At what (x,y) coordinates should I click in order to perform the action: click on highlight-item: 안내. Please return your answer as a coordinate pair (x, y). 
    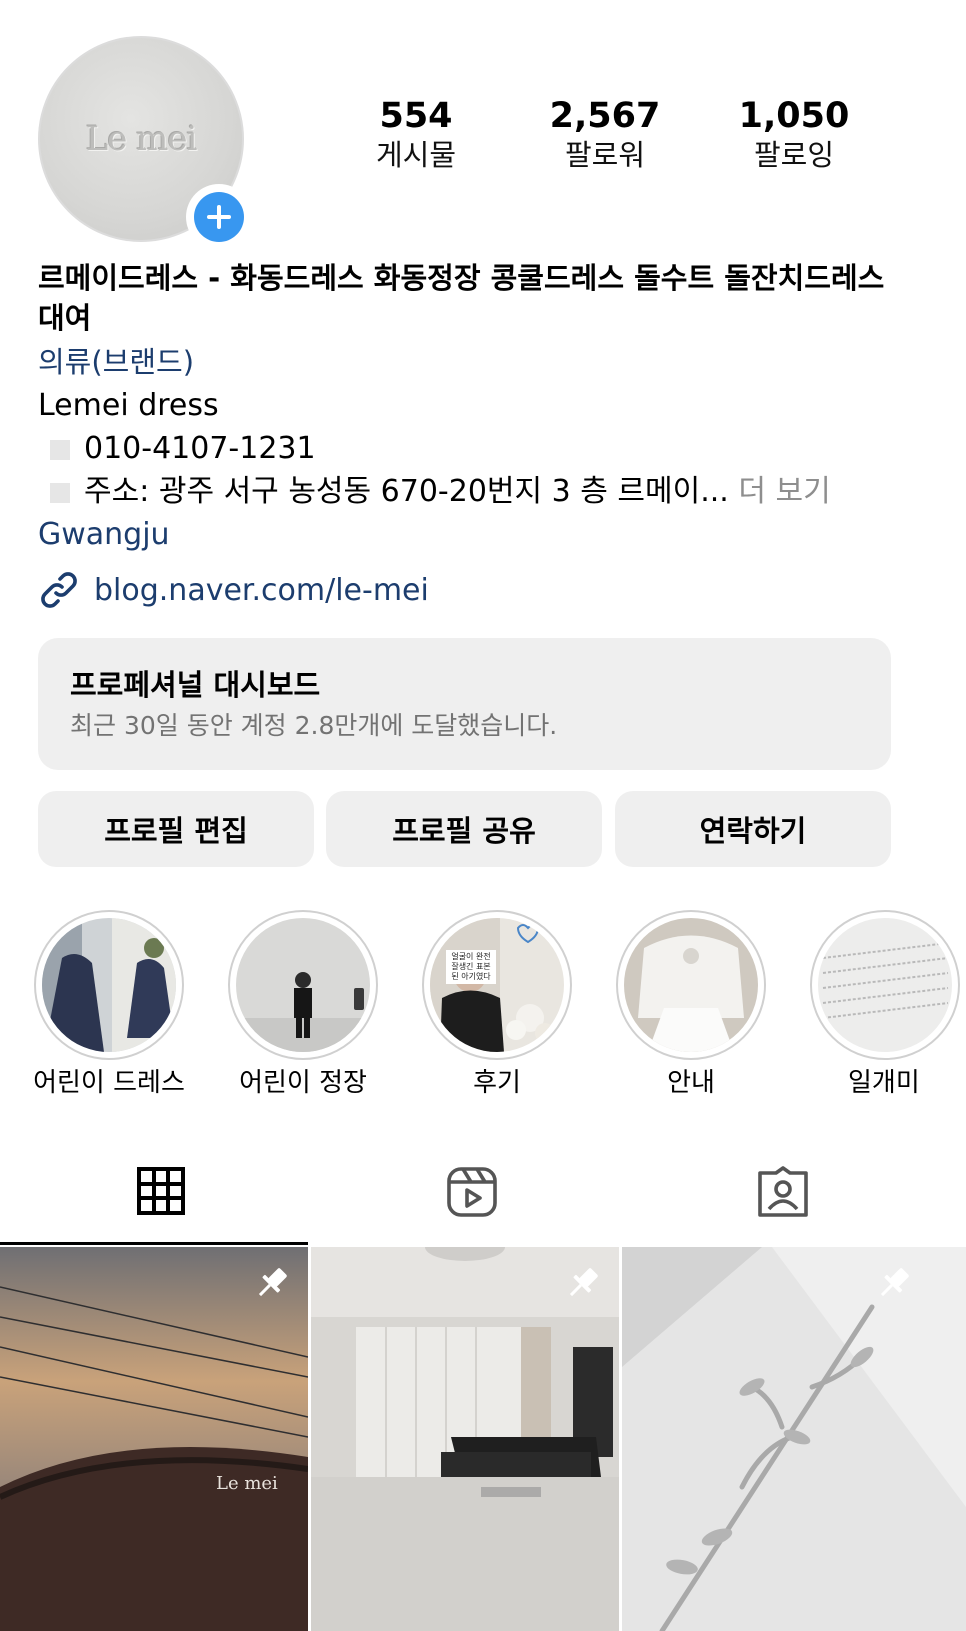
    Looking at the image, I should click on (691, 1005).